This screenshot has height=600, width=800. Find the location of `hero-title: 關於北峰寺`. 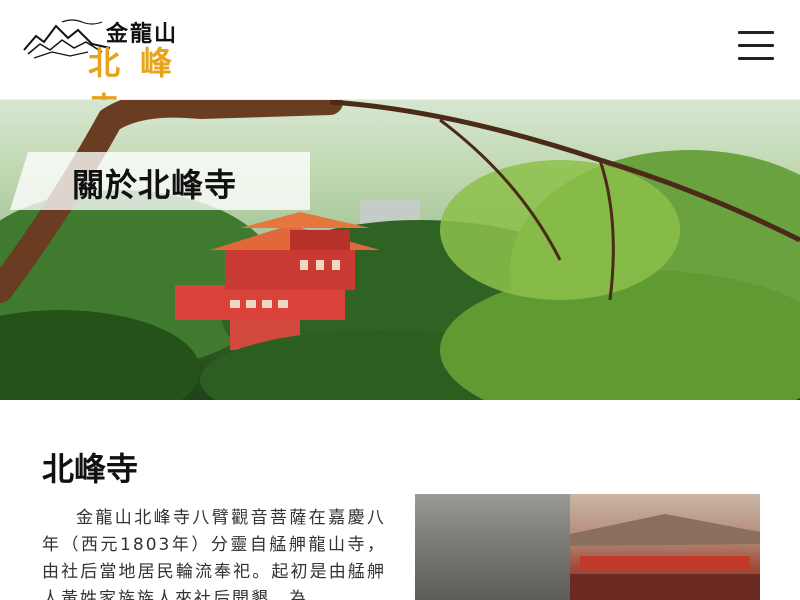

hero-title: 關於北峰寺 is located at coordinates (155, 185).